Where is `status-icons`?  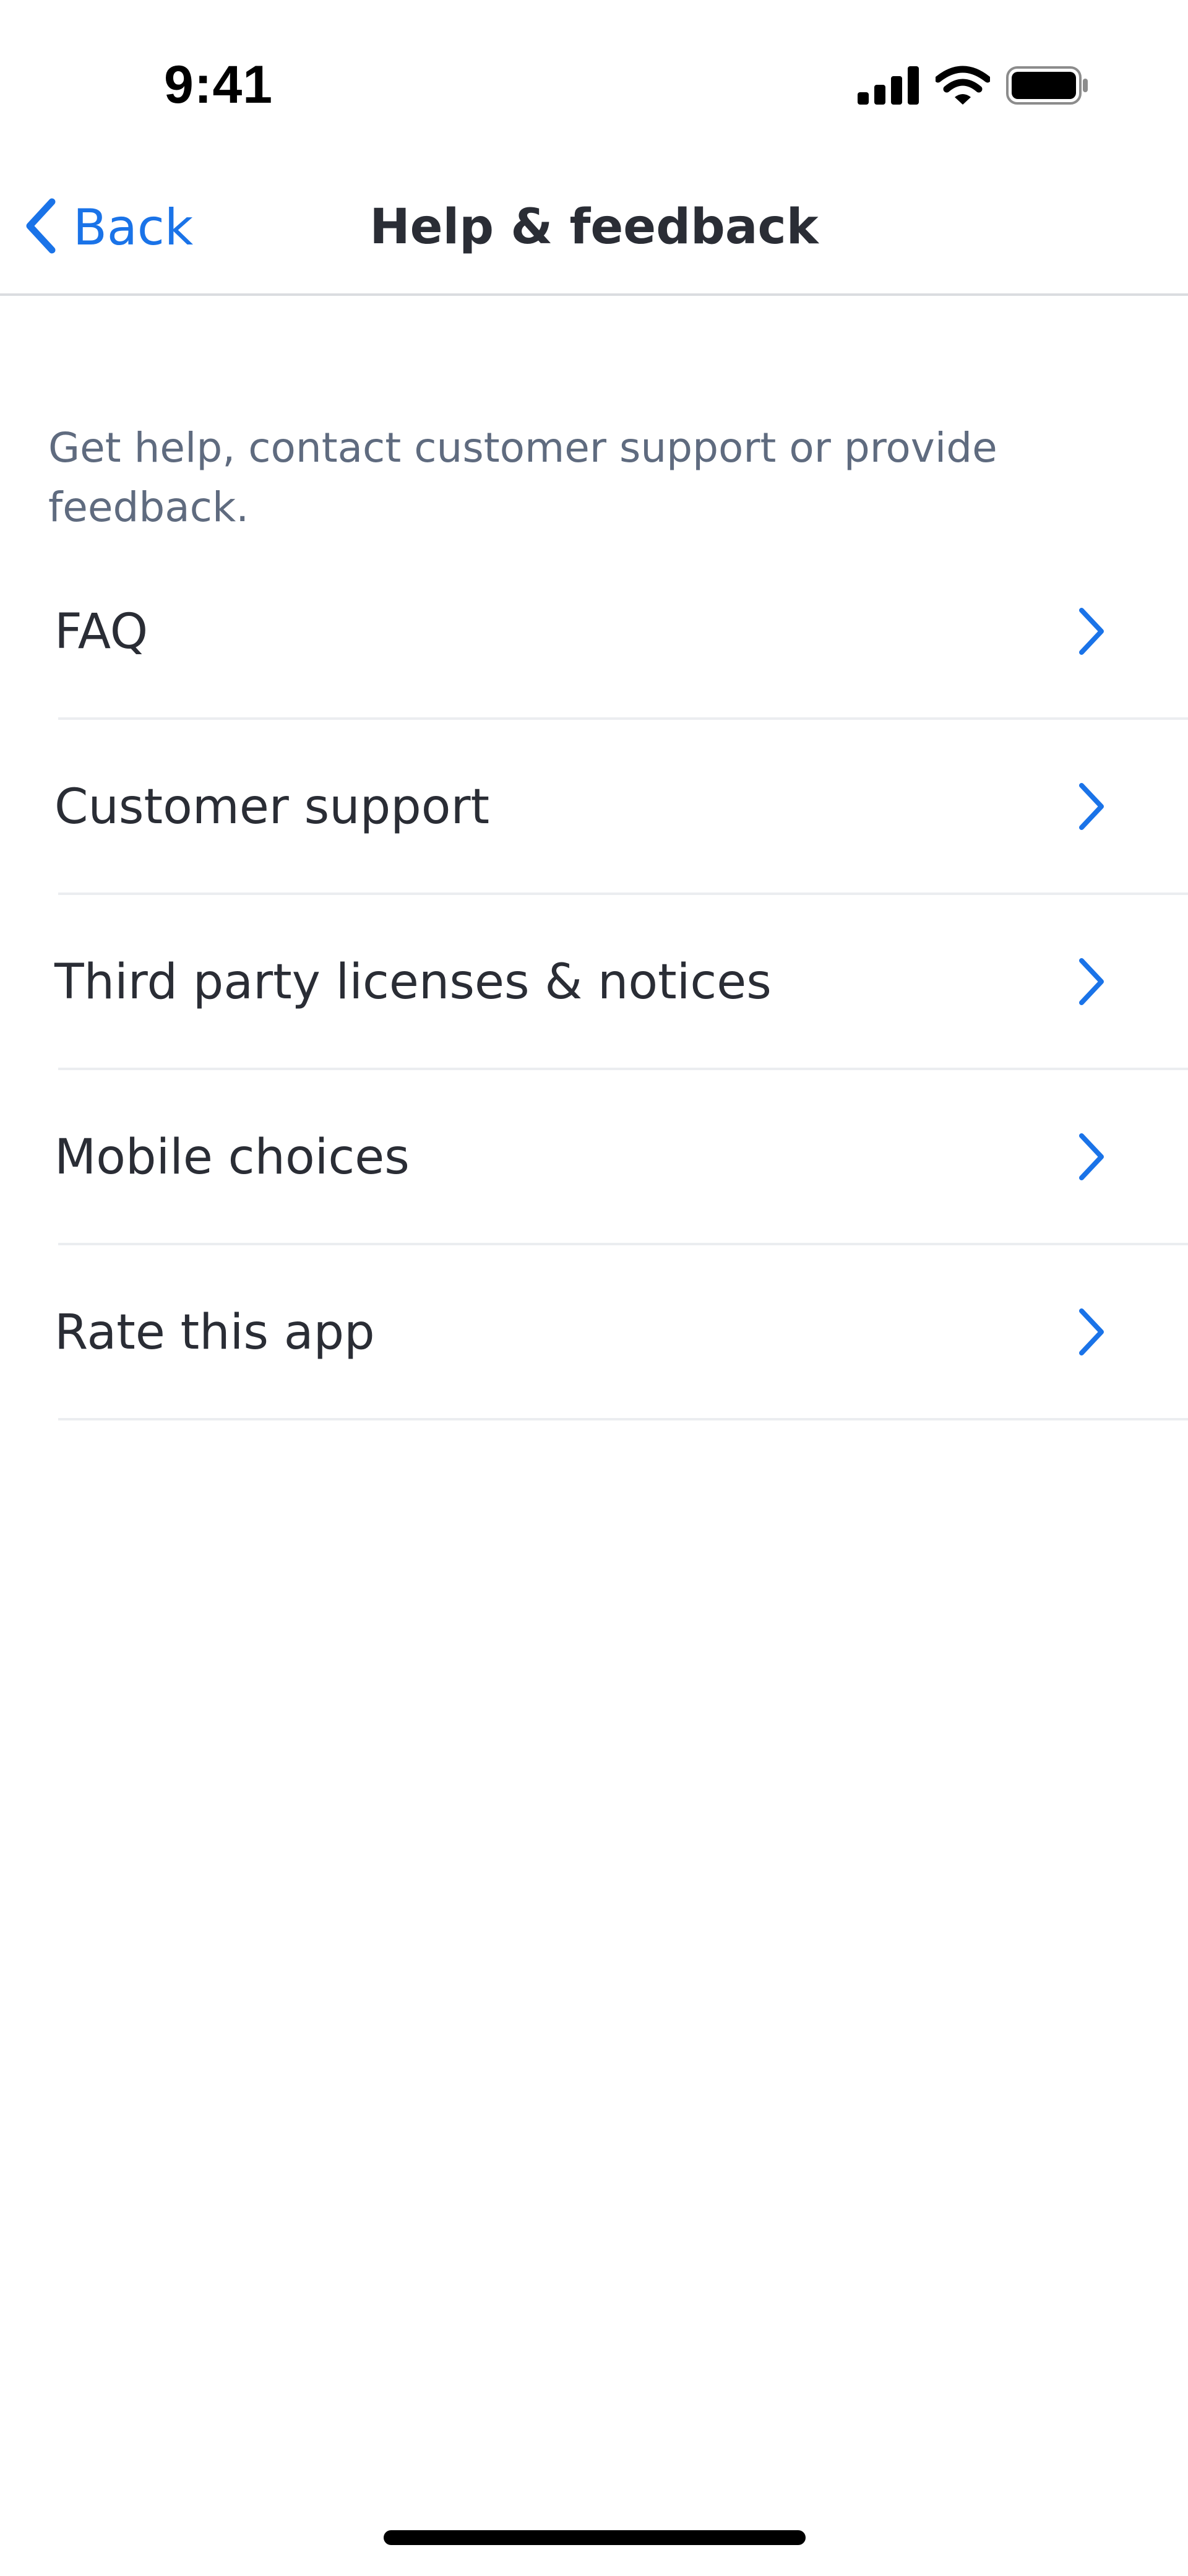
status-icons is located at coordinates (973, 86).